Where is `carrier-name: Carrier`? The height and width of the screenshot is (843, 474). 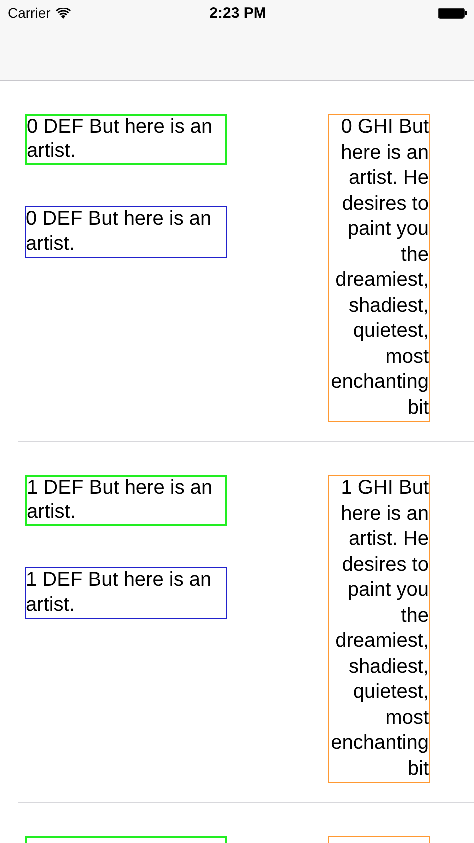 carrier-name: Carrier is located at coordinates (29, 13).